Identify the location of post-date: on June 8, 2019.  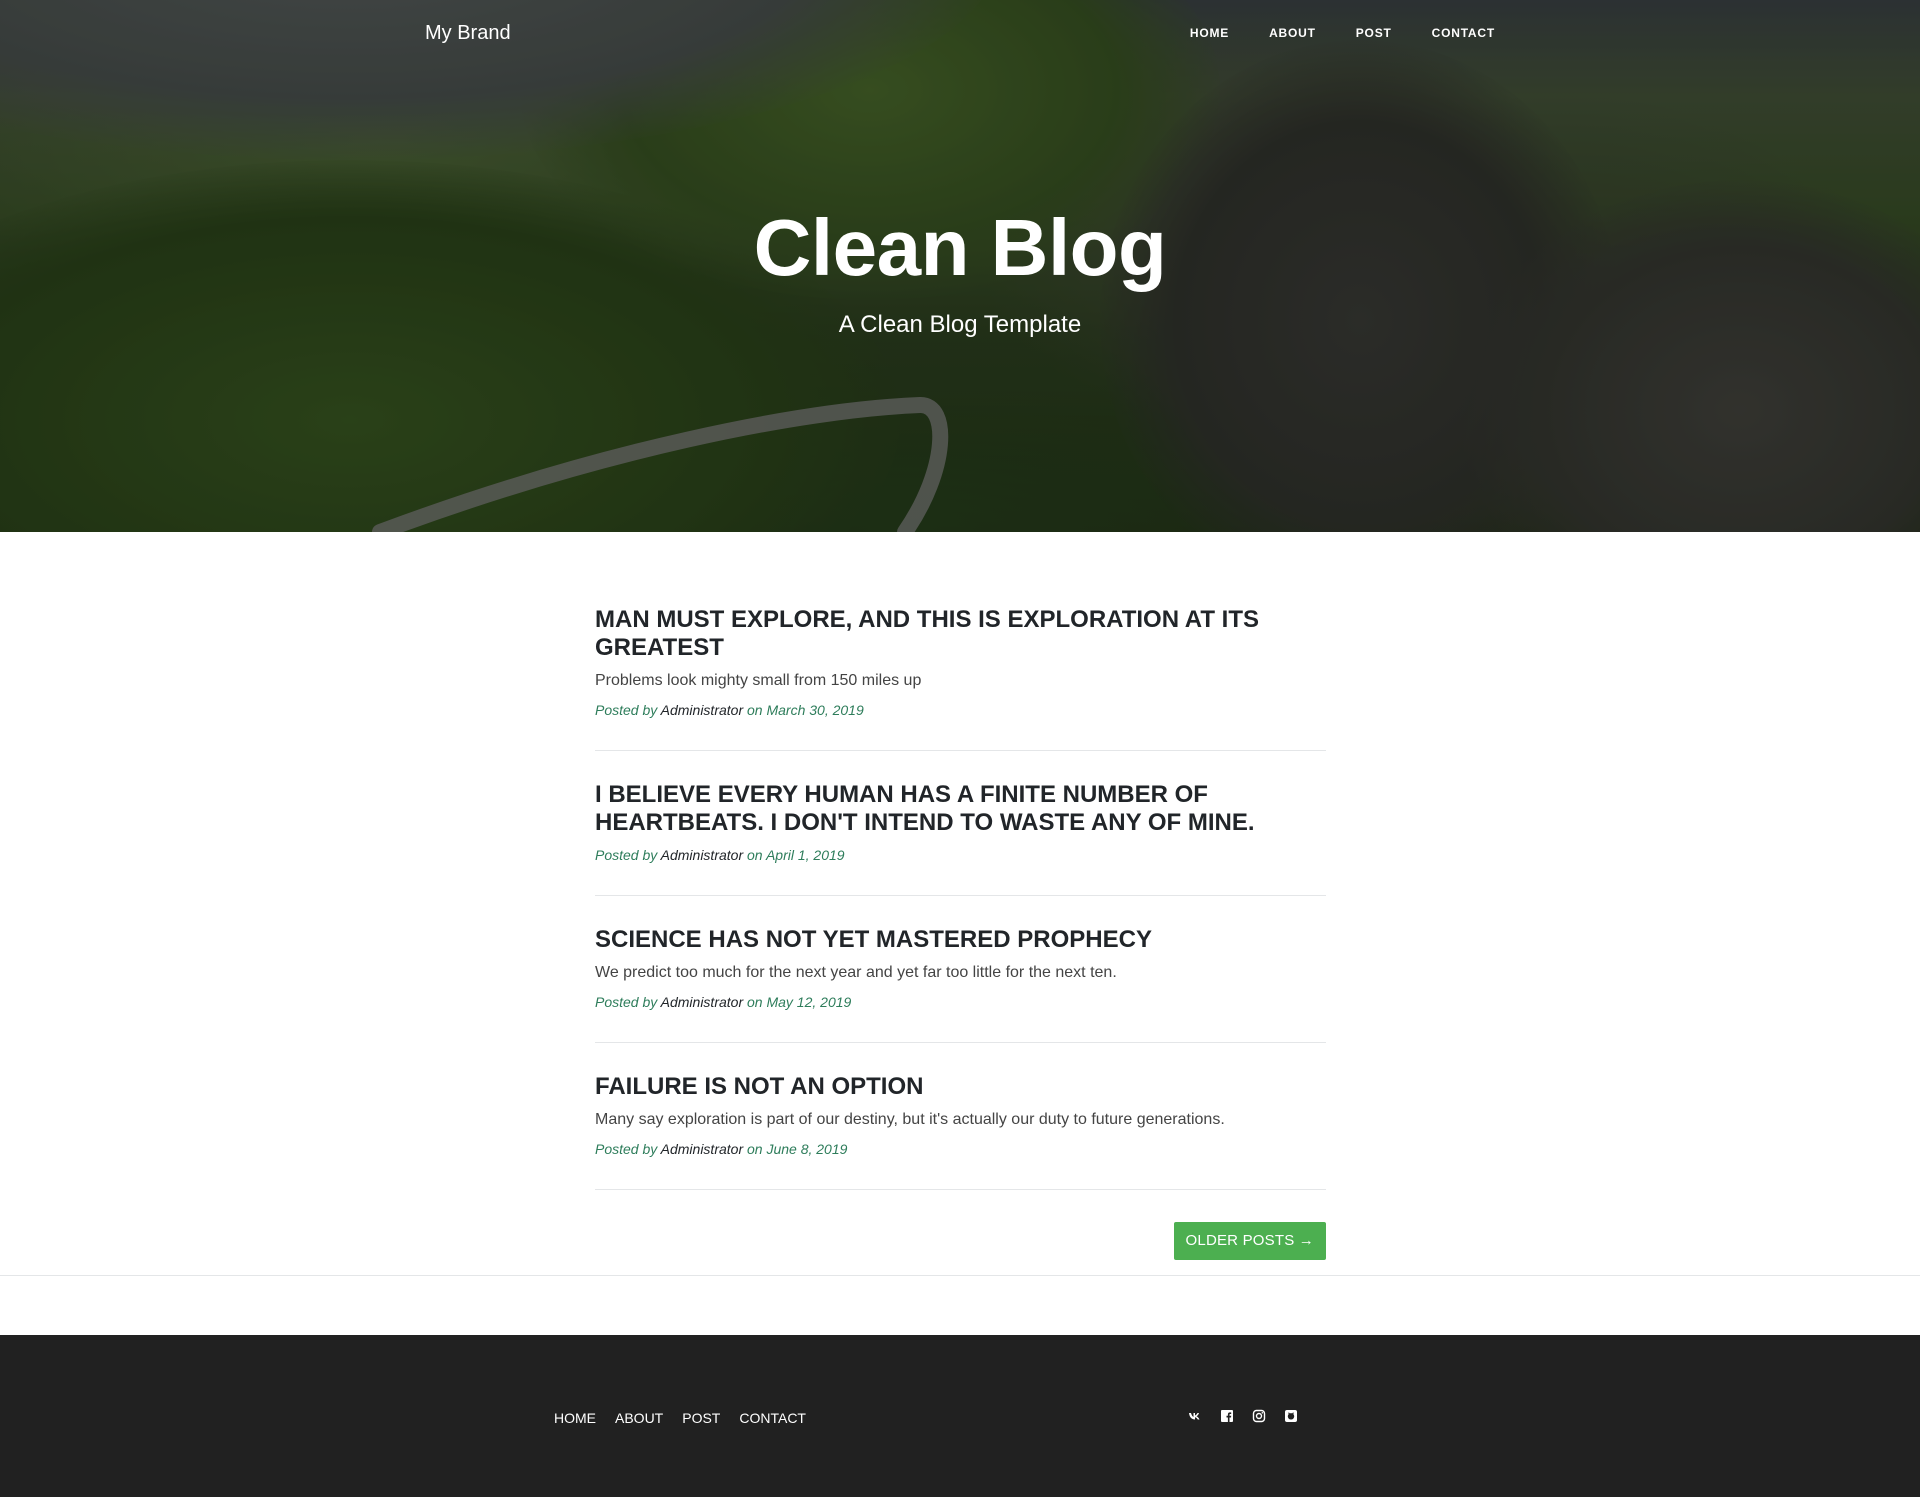
(797, 1149).